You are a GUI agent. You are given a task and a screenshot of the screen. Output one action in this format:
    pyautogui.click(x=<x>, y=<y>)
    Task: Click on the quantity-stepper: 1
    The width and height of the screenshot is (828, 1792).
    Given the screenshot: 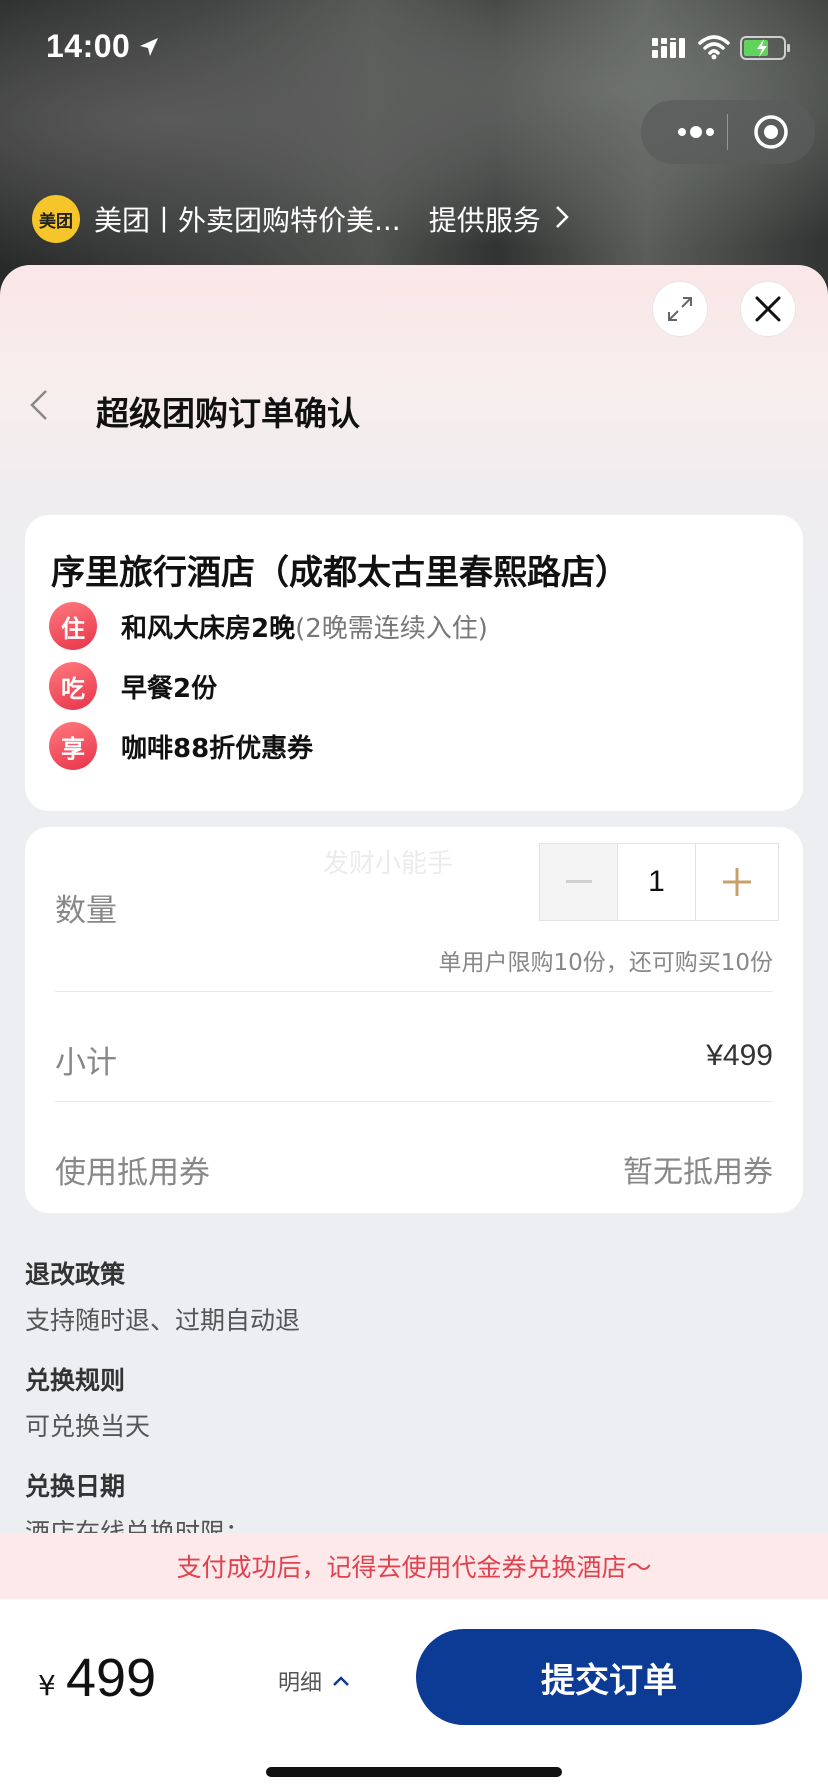 What is the action you would take?
    pyautogui.click(x=659, y=882)
    